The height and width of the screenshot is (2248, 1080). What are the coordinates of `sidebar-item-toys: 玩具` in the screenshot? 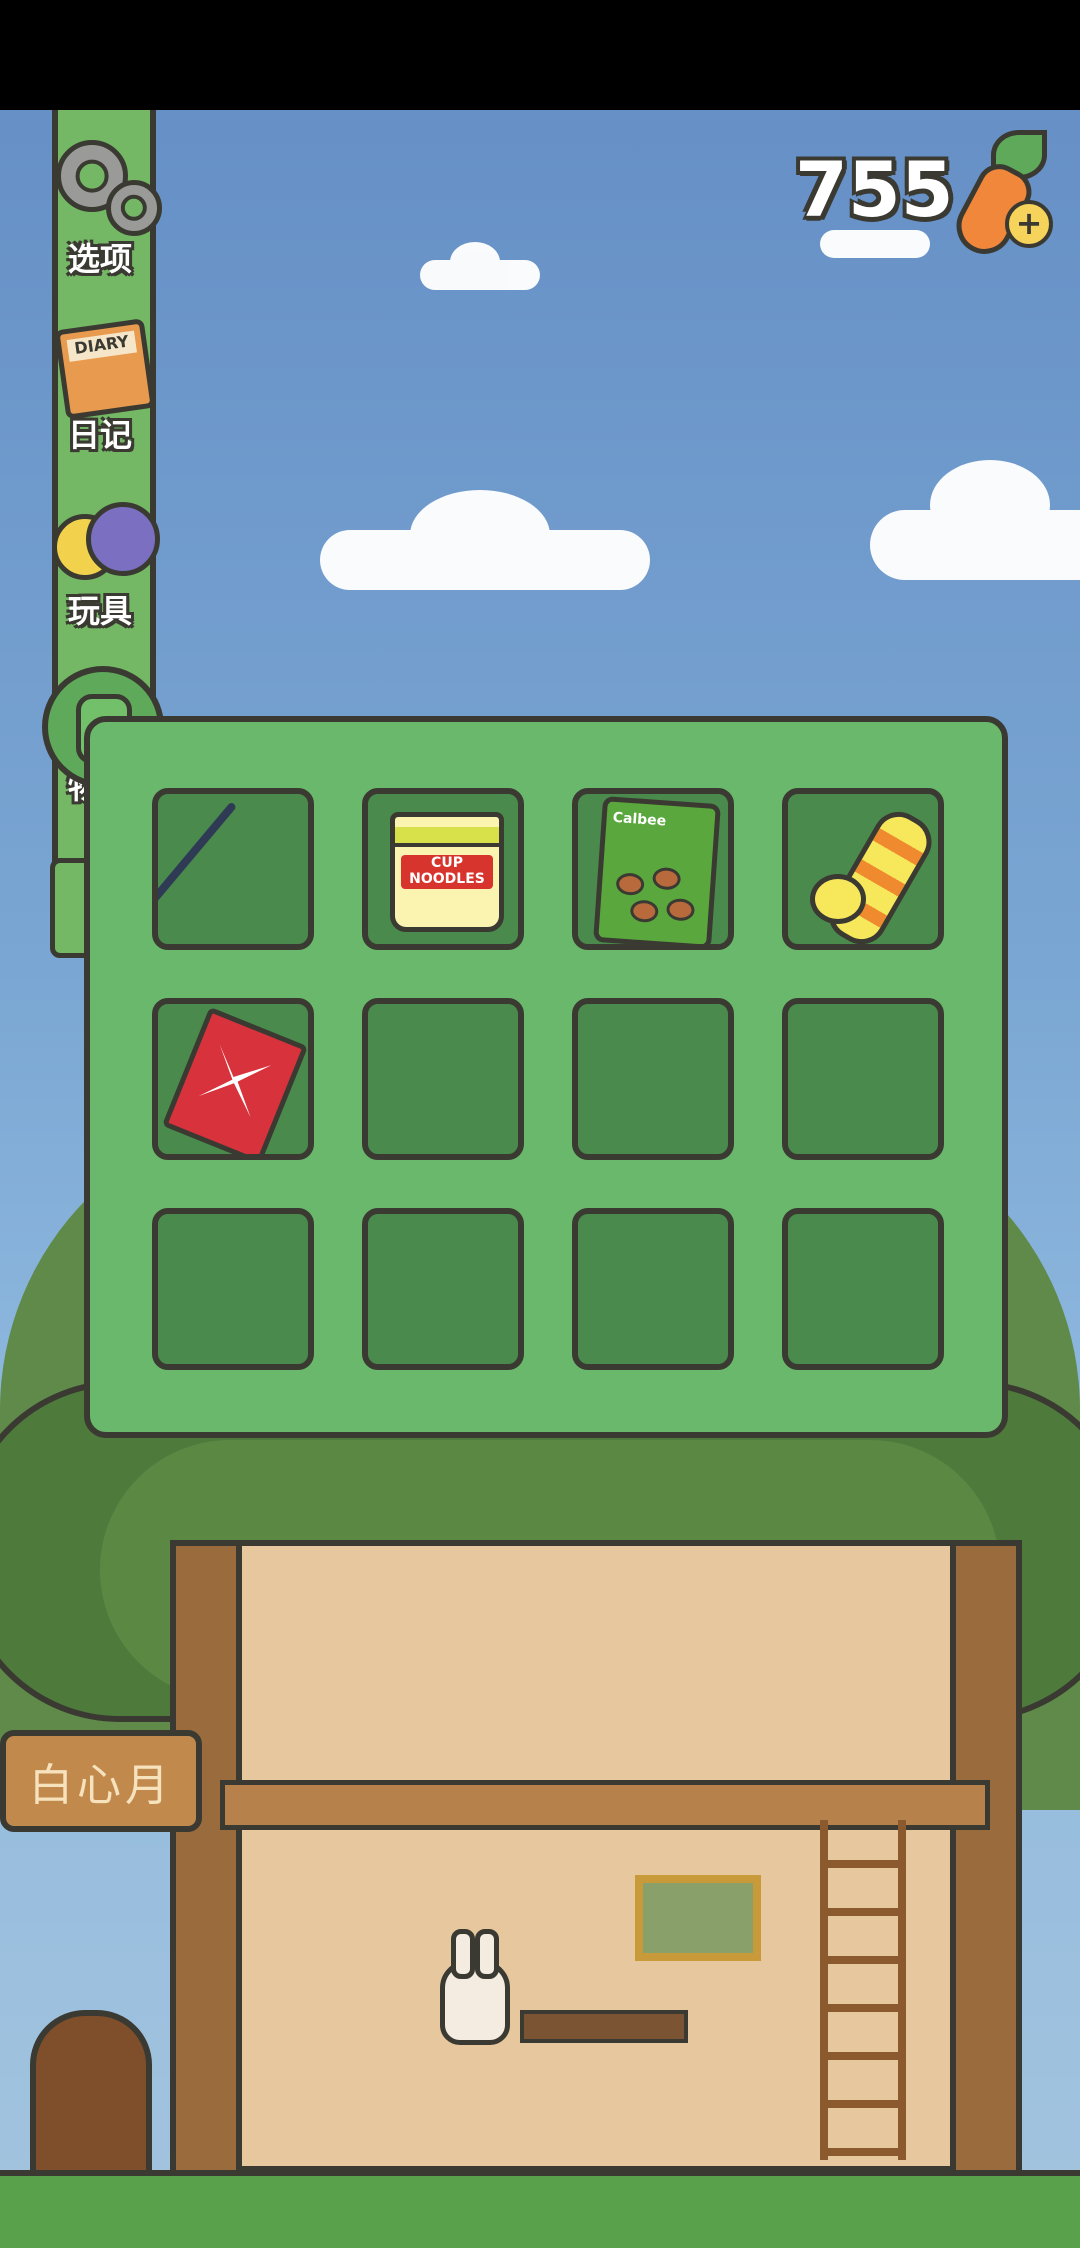 It's located at (100, 556).